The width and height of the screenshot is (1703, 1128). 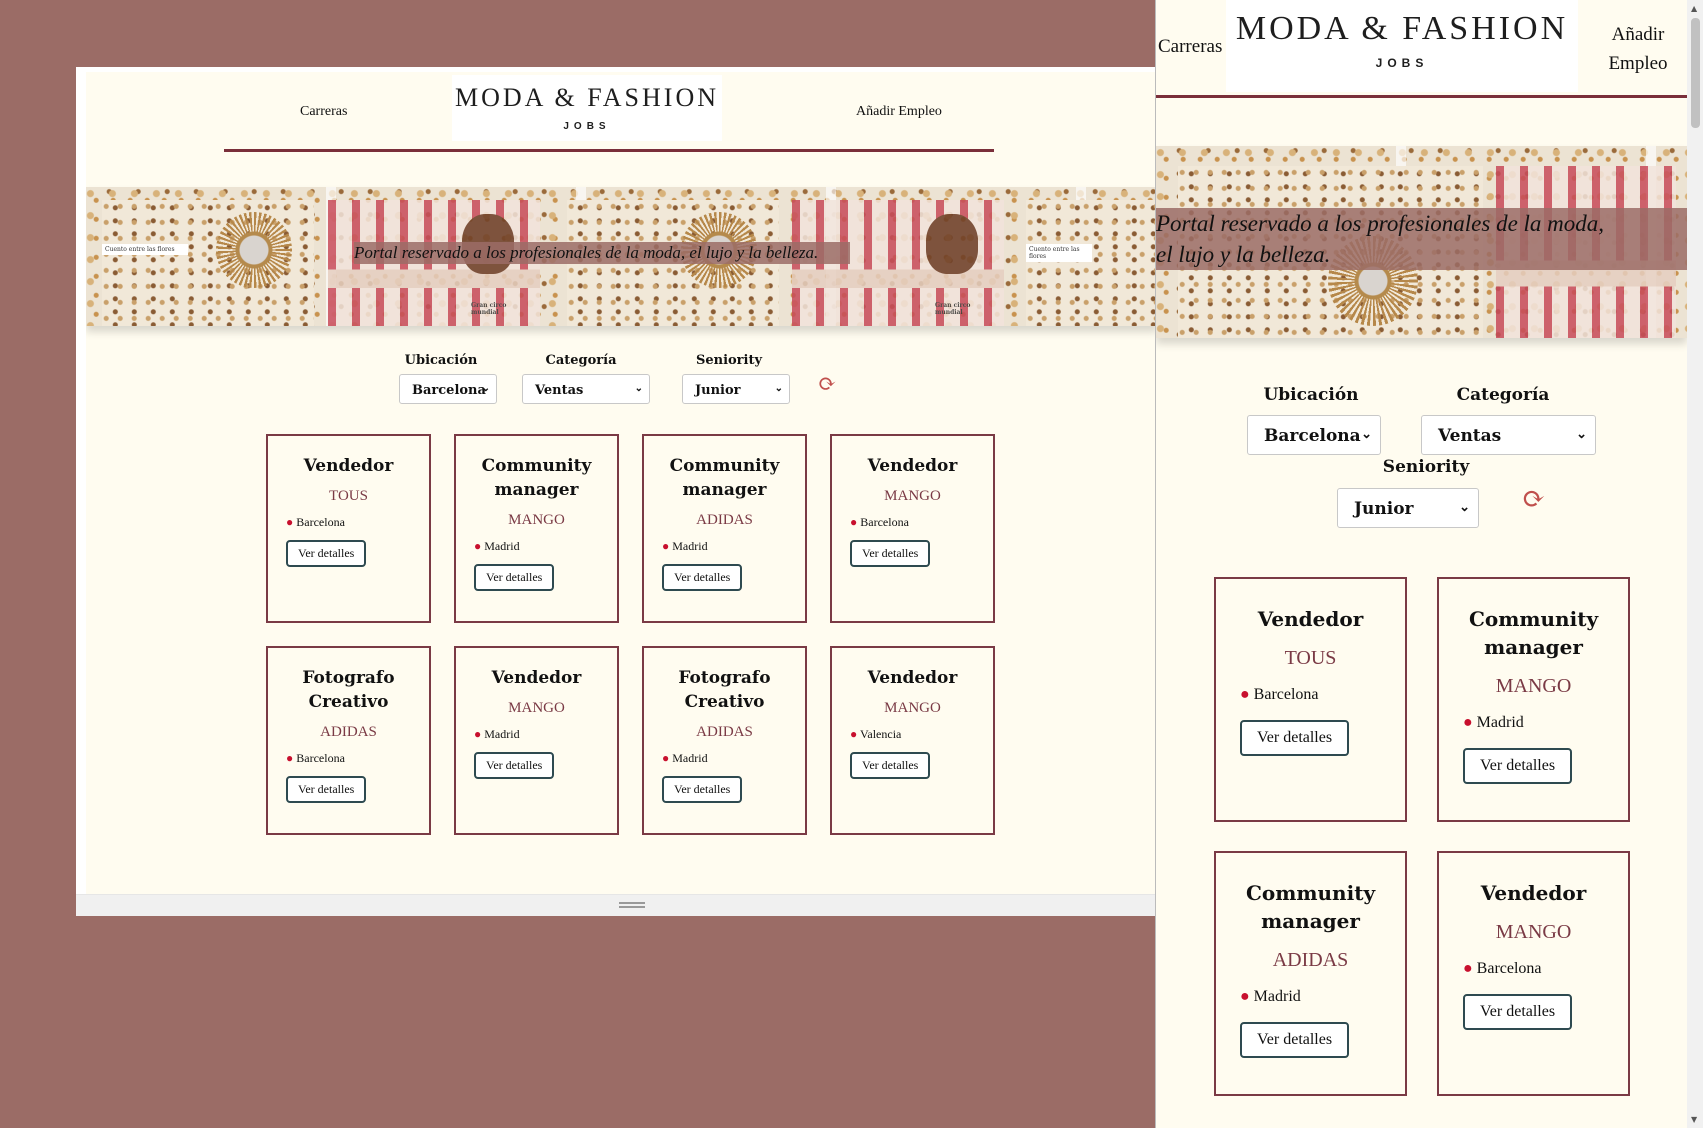 I want to click on tagline-line2: el lujo y la belleza., so click(x=1243, y=254).